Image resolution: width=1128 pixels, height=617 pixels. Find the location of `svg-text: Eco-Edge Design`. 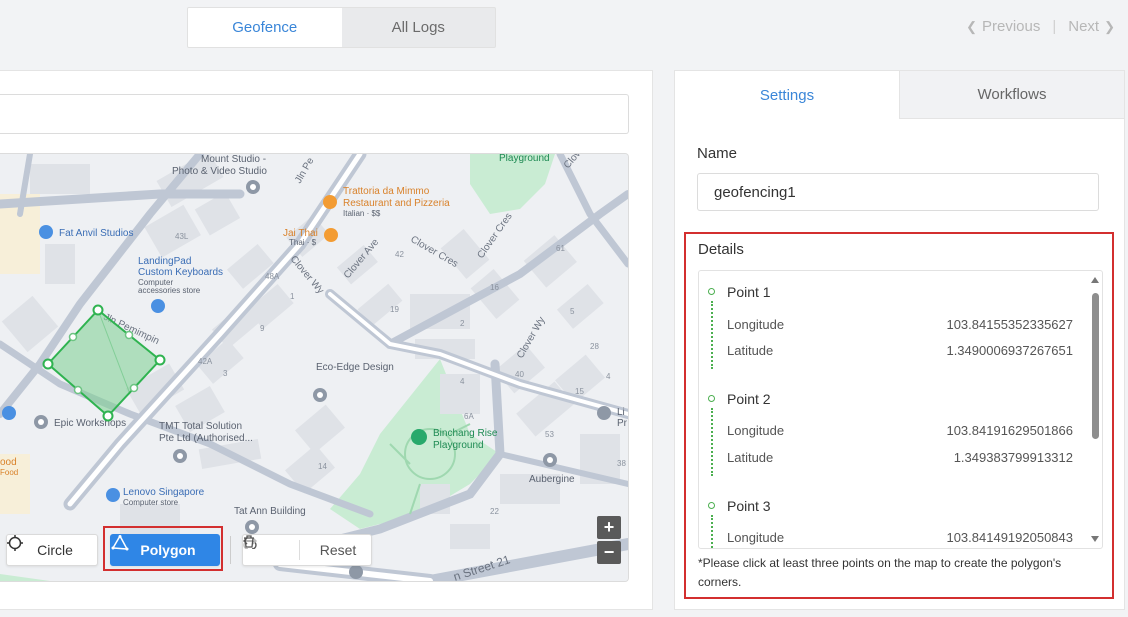

svg-text: Eco-Edge Design is located at coordinates (355, 367).